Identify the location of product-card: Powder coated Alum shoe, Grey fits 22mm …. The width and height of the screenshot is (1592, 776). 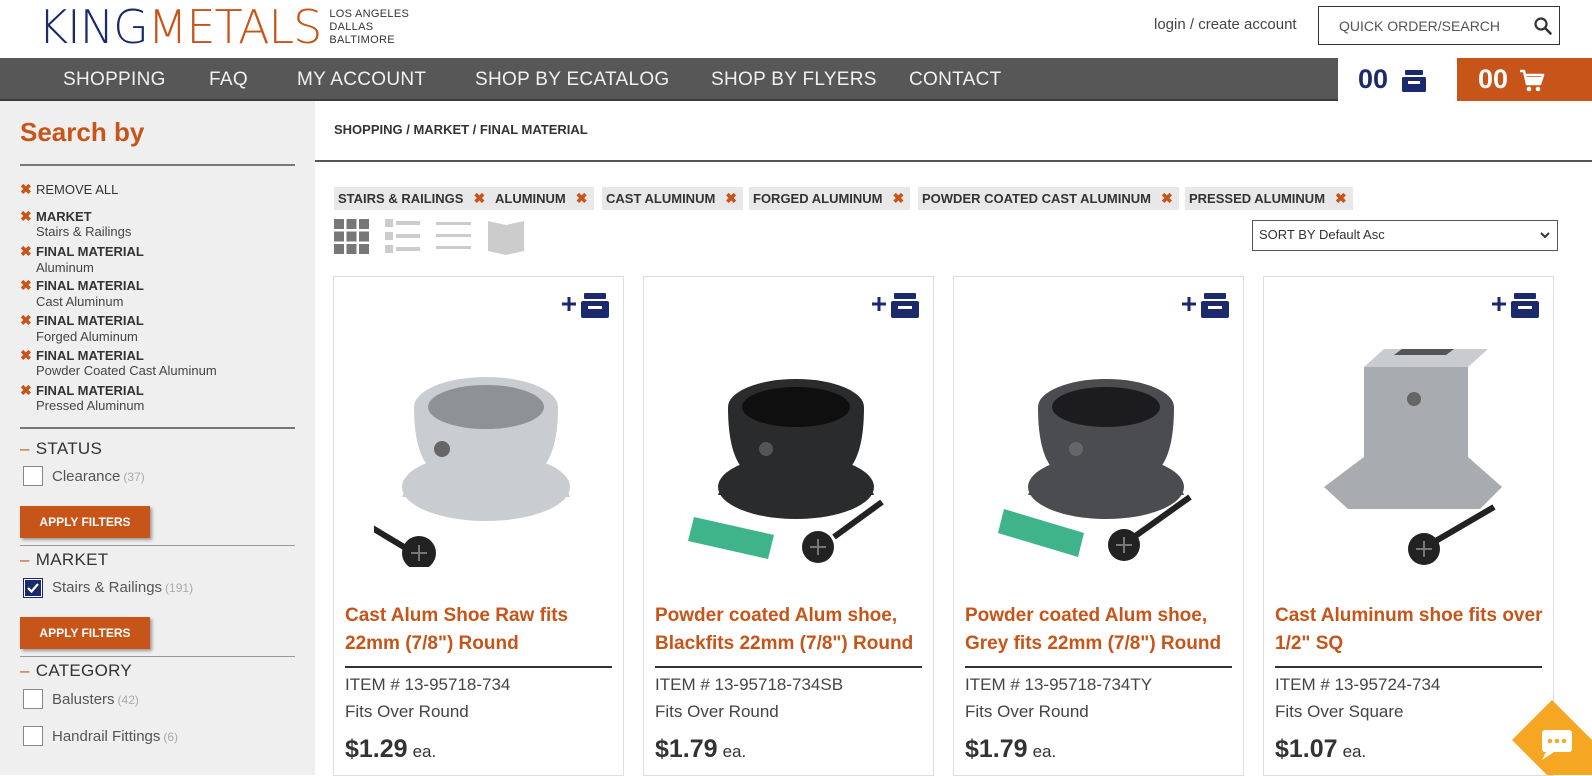
(1098, 526).